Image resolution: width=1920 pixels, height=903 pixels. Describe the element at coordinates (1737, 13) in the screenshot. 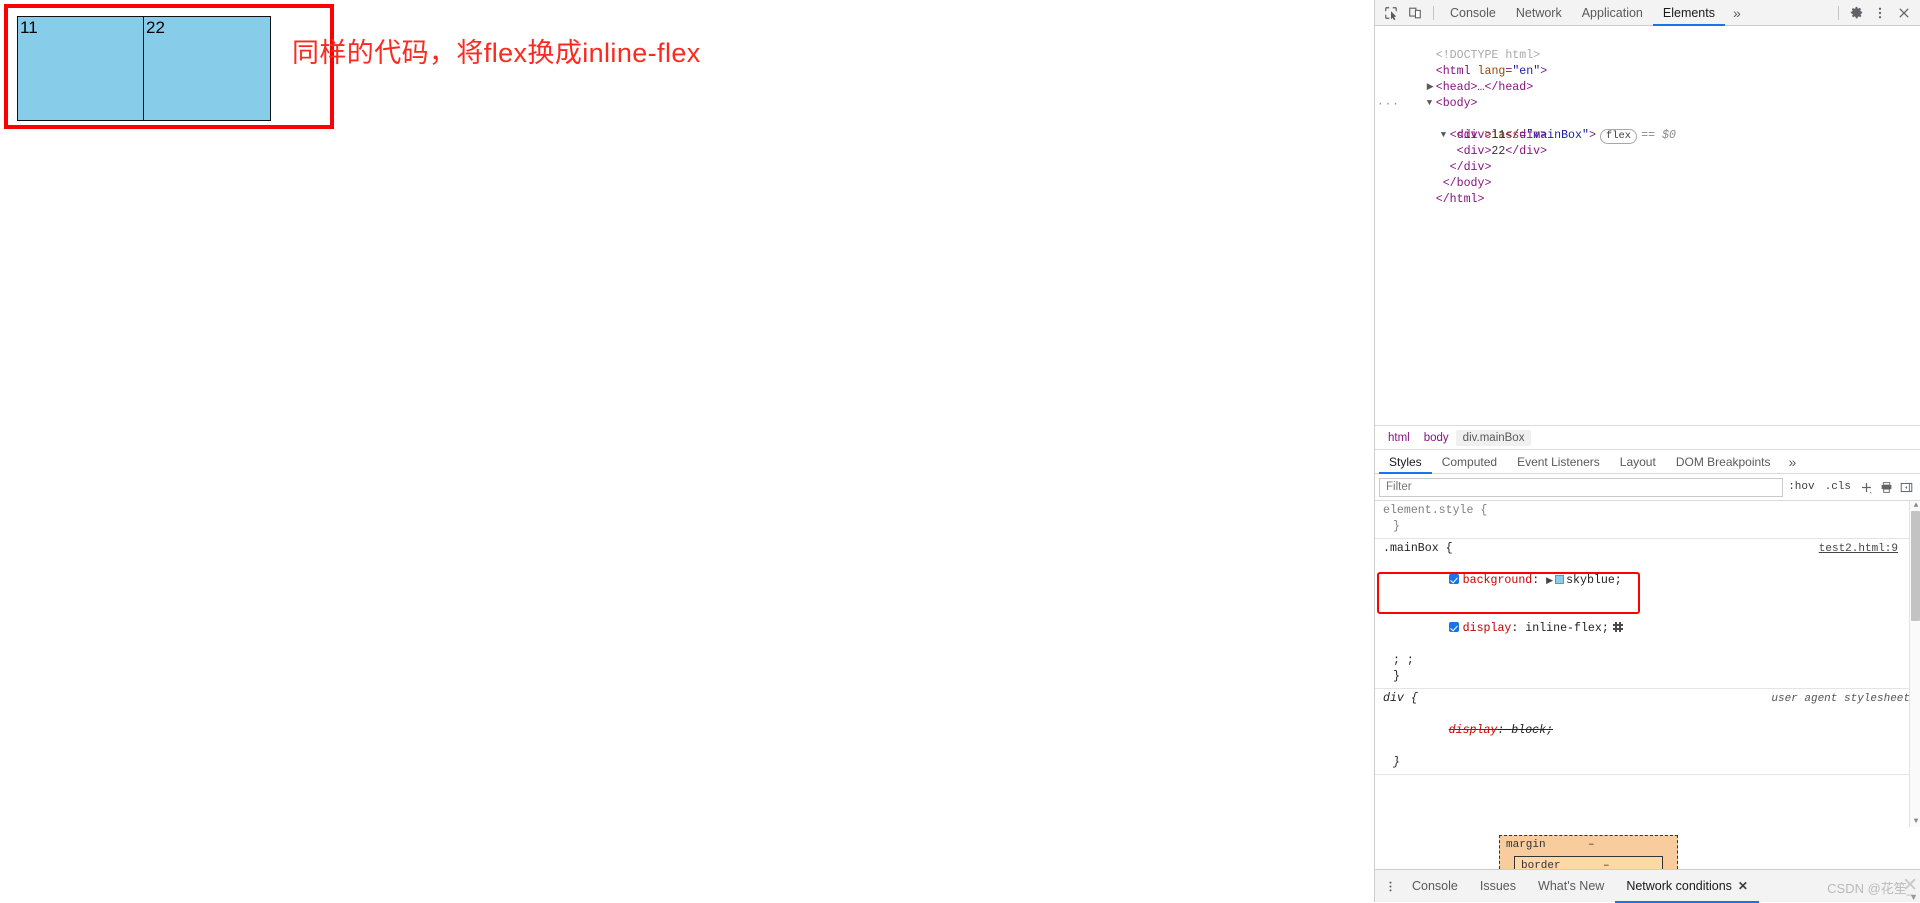

I see `more-tabs-icon: »` at that location.